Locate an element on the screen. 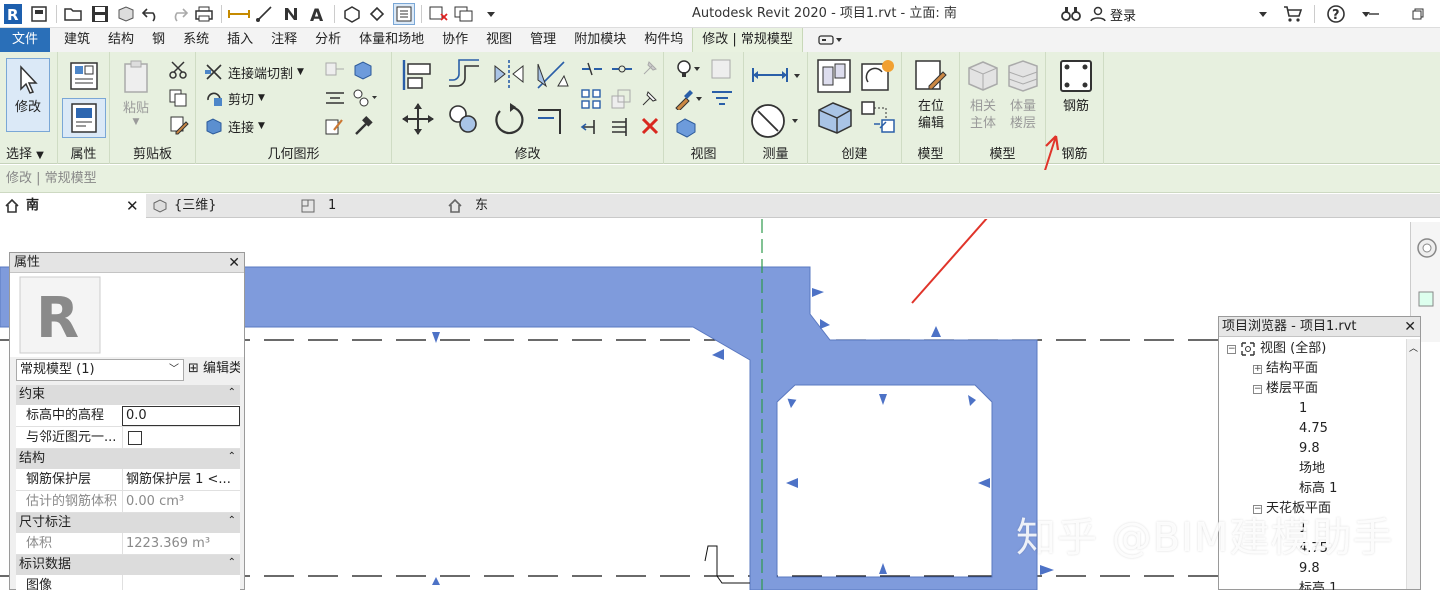 The image size is (1440, 590). related-host-button: 相关 主体 is located at coordinates (983, 95).